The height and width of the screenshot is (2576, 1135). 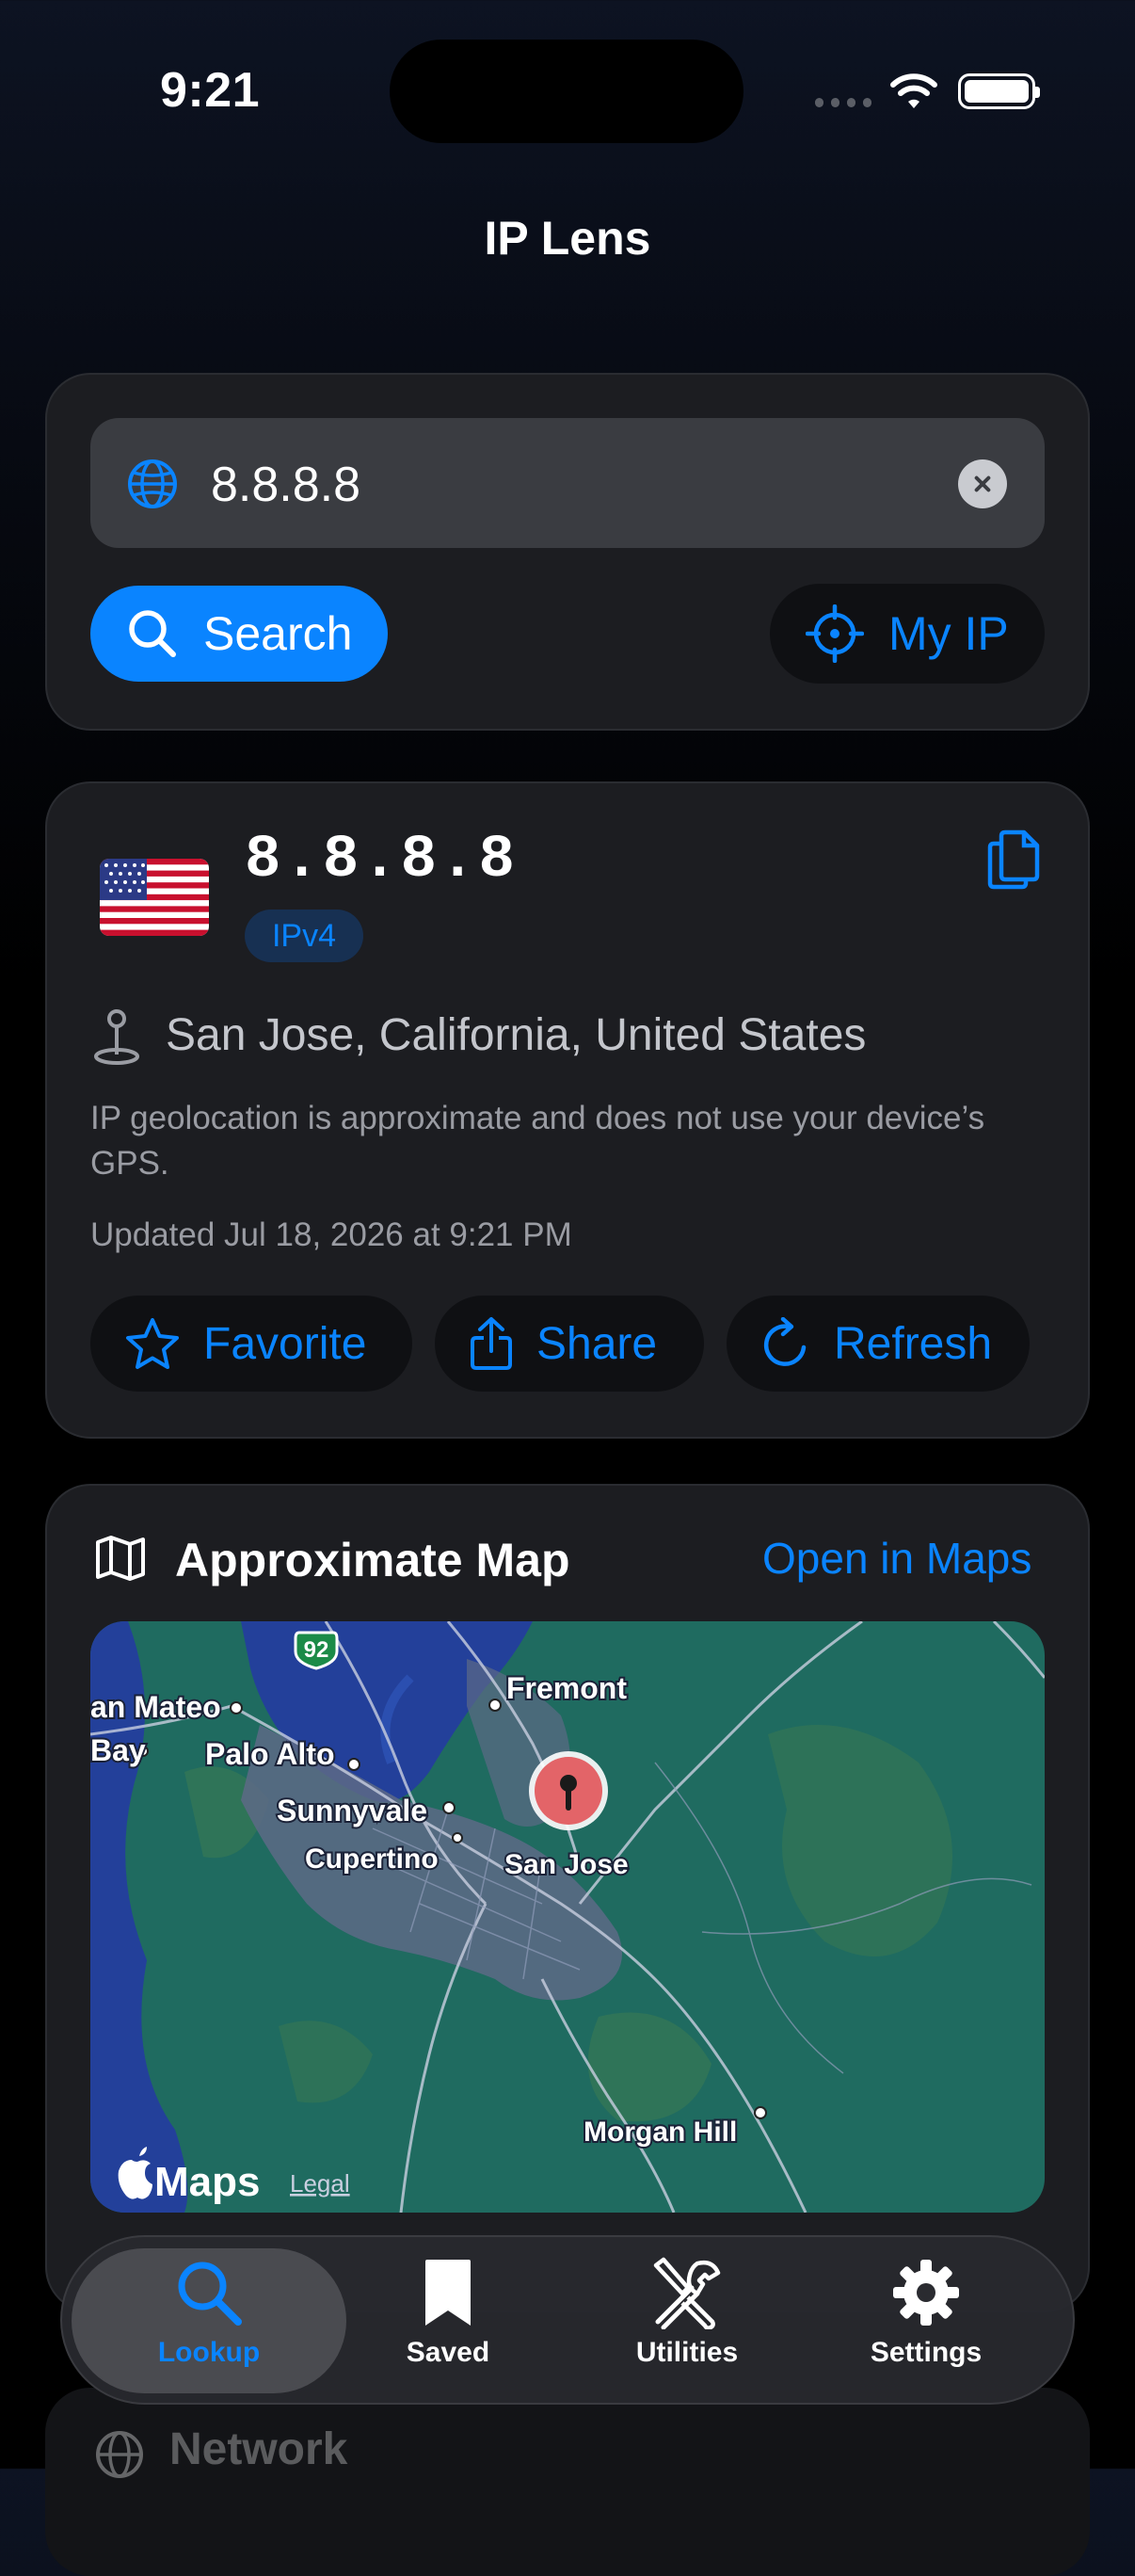 What do you see at coordinates (597, 1343) in the screenshot?
I see `share-label: Share` at bounding box center [597, 1343].